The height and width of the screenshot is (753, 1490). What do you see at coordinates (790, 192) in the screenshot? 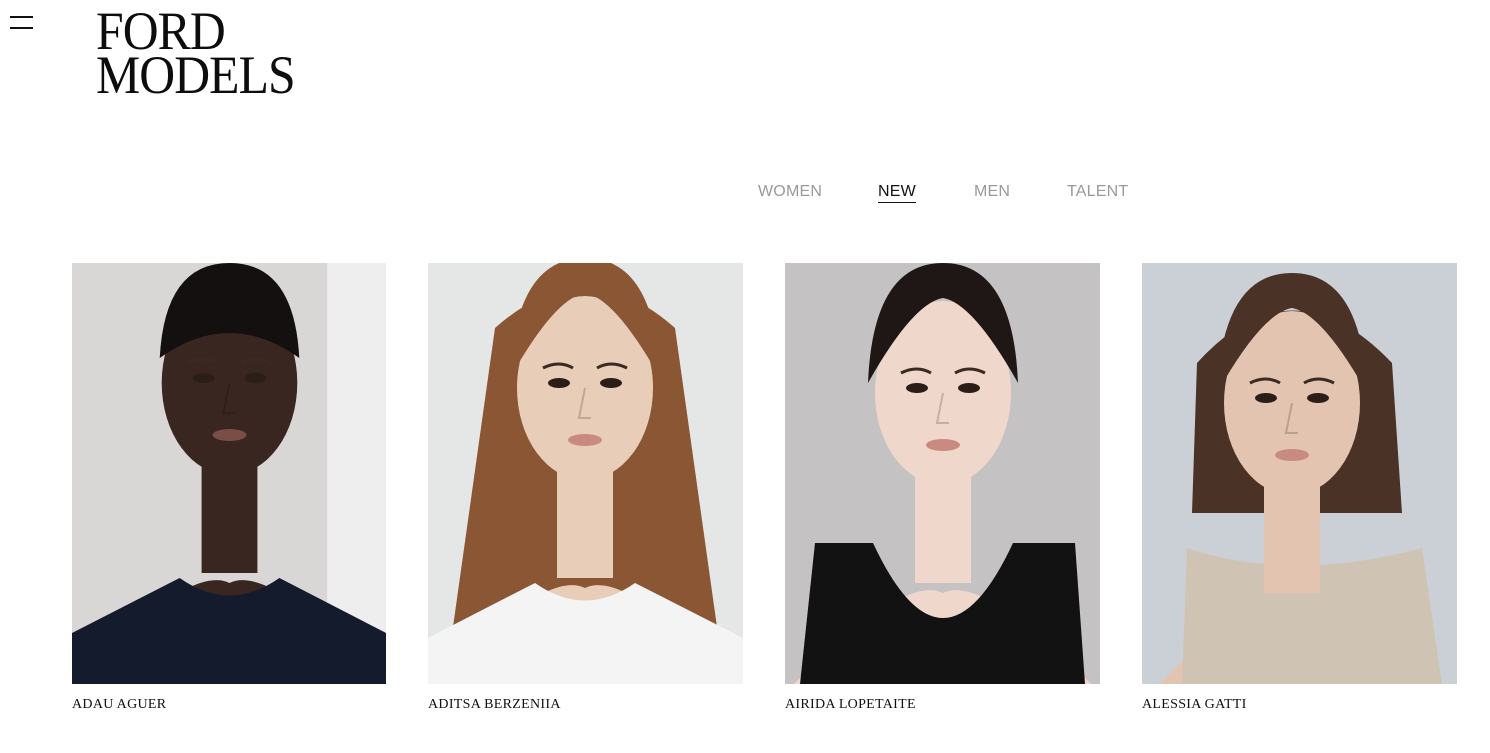
I see `nav-women: WOMEN` at bounding box center [790, 192].